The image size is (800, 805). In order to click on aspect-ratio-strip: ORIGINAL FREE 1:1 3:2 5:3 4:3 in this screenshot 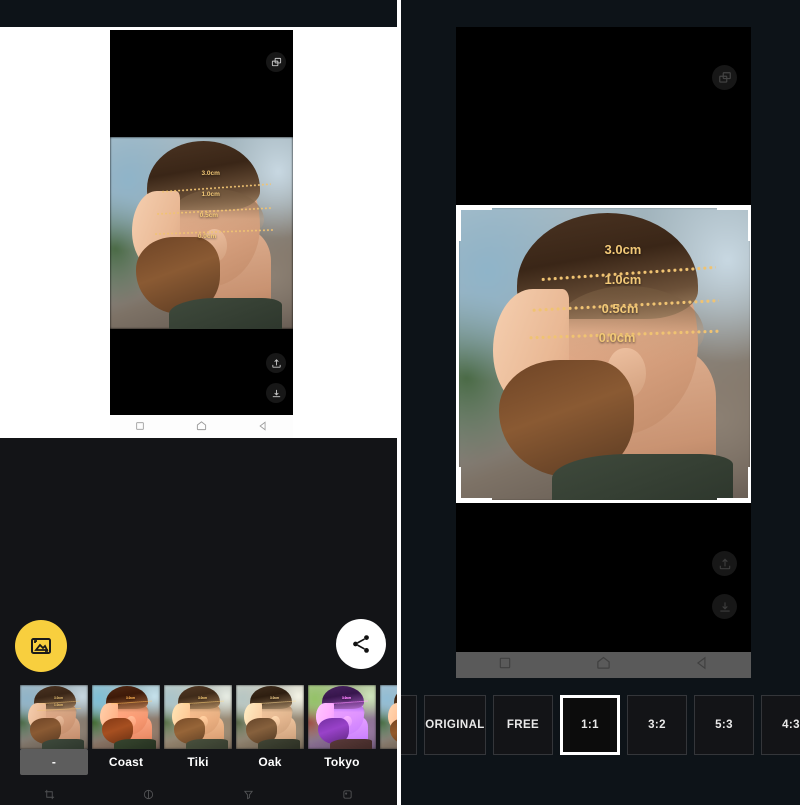, I will do `click(600, 725)`.